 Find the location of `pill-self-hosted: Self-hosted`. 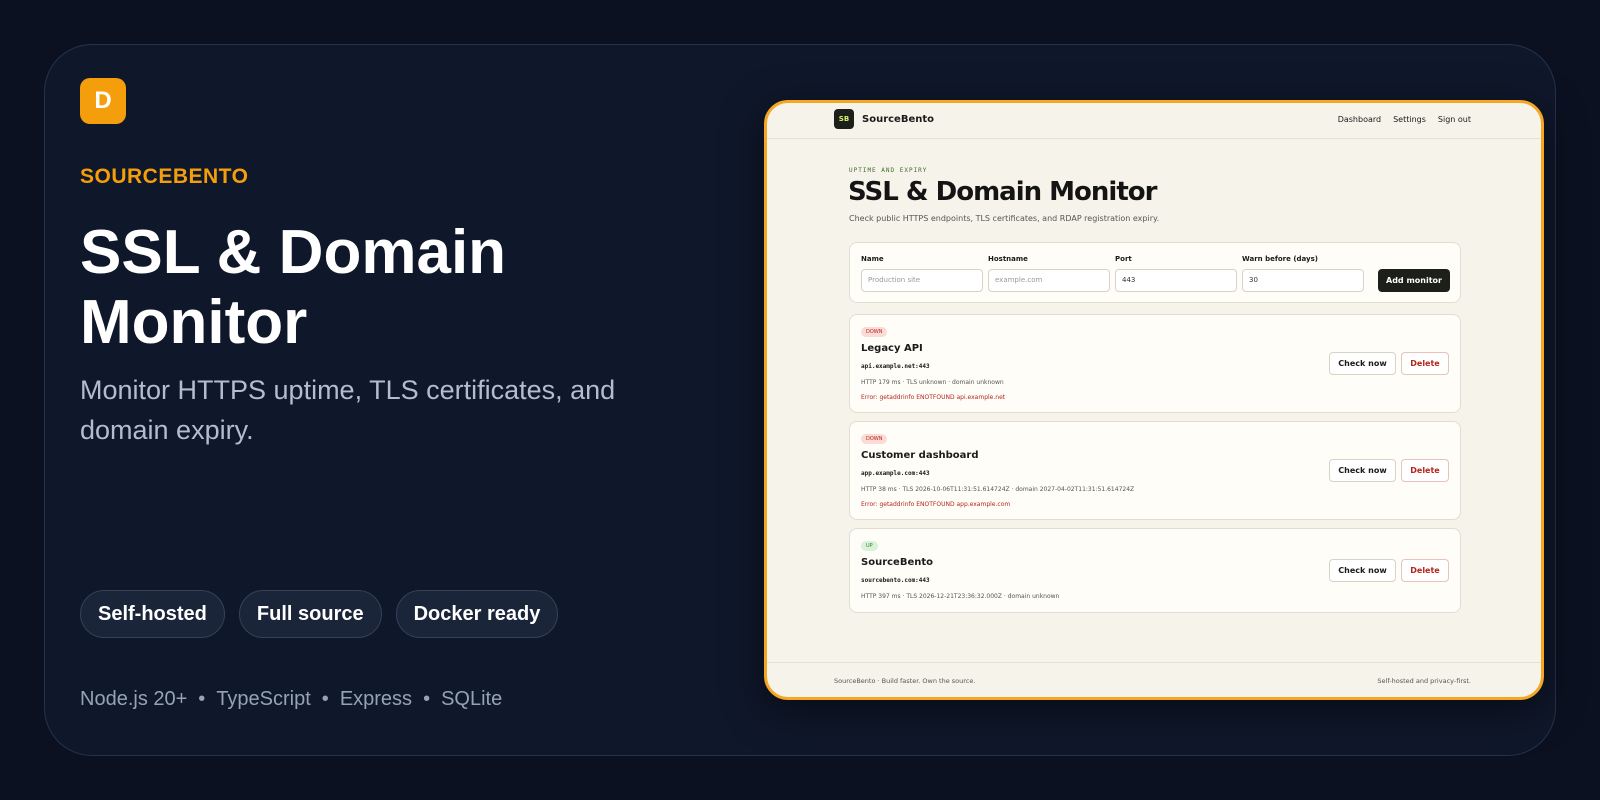

pill-self-hosted: Self-hosted is located at coordinates (152, 614).